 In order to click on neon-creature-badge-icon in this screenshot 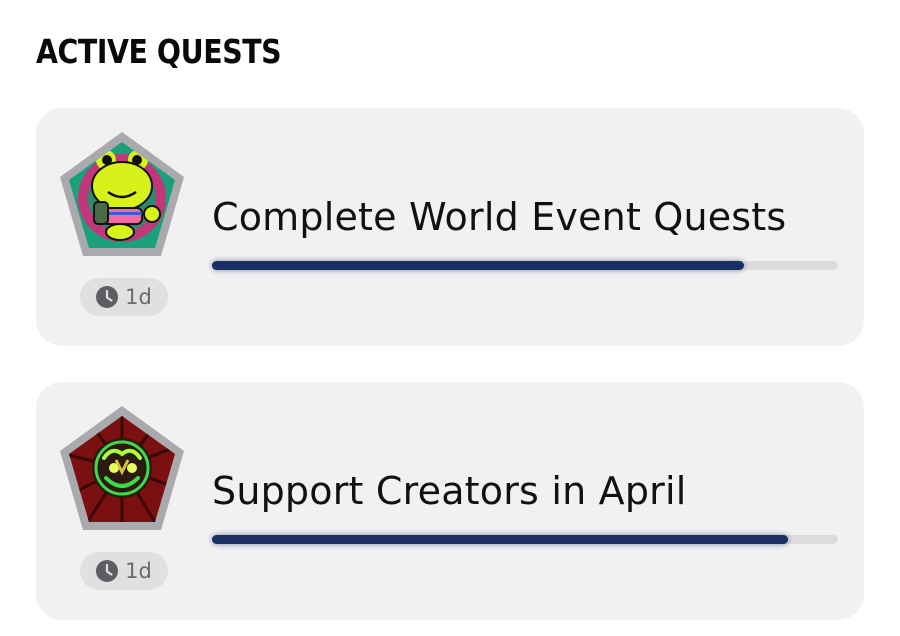, I will do `click(122, 471)`.